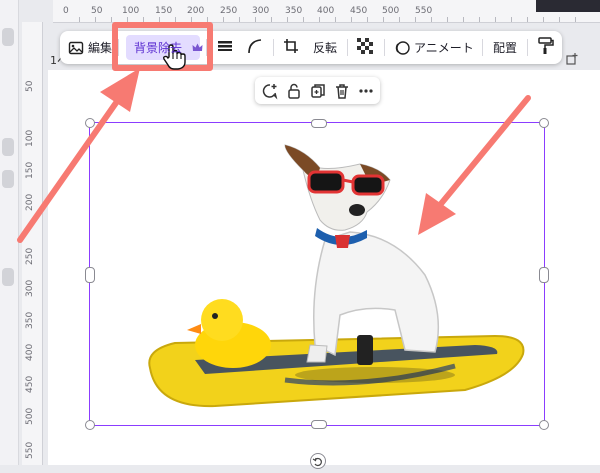 The width and height of the screenshot is (600, 473). What do you see at coordinates (78, 155) in the screenshot?
I see `arrow-to-bg-remove` at bounding box center [78, 155].